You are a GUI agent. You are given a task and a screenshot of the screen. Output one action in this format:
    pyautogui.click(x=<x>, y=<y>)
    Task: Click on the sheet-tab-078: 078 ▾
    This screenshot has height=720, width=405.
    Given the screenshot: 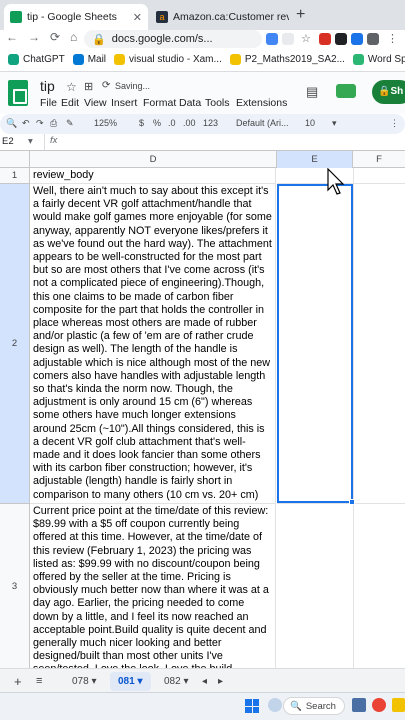 What is the action you would take?
    pyautogui.click(x=84, y=681)
    